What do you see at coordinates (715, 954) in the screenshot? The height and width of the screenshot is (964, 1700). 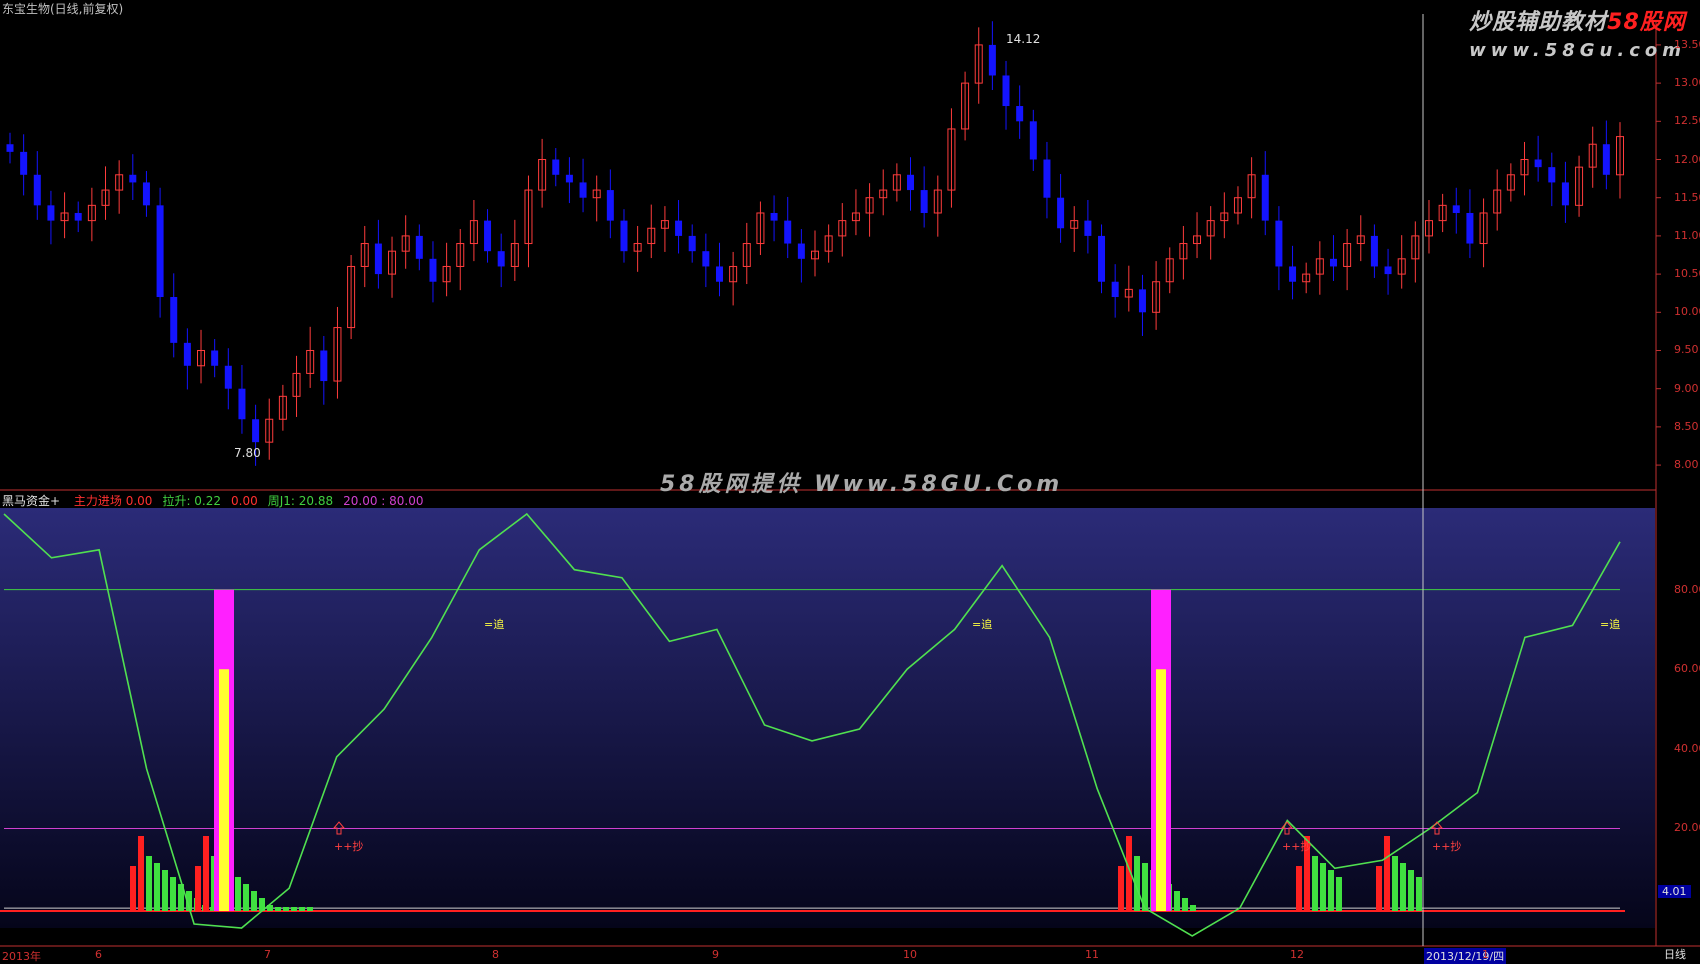 I see `date-tick-4: 9` at bounding box center [715, 954].